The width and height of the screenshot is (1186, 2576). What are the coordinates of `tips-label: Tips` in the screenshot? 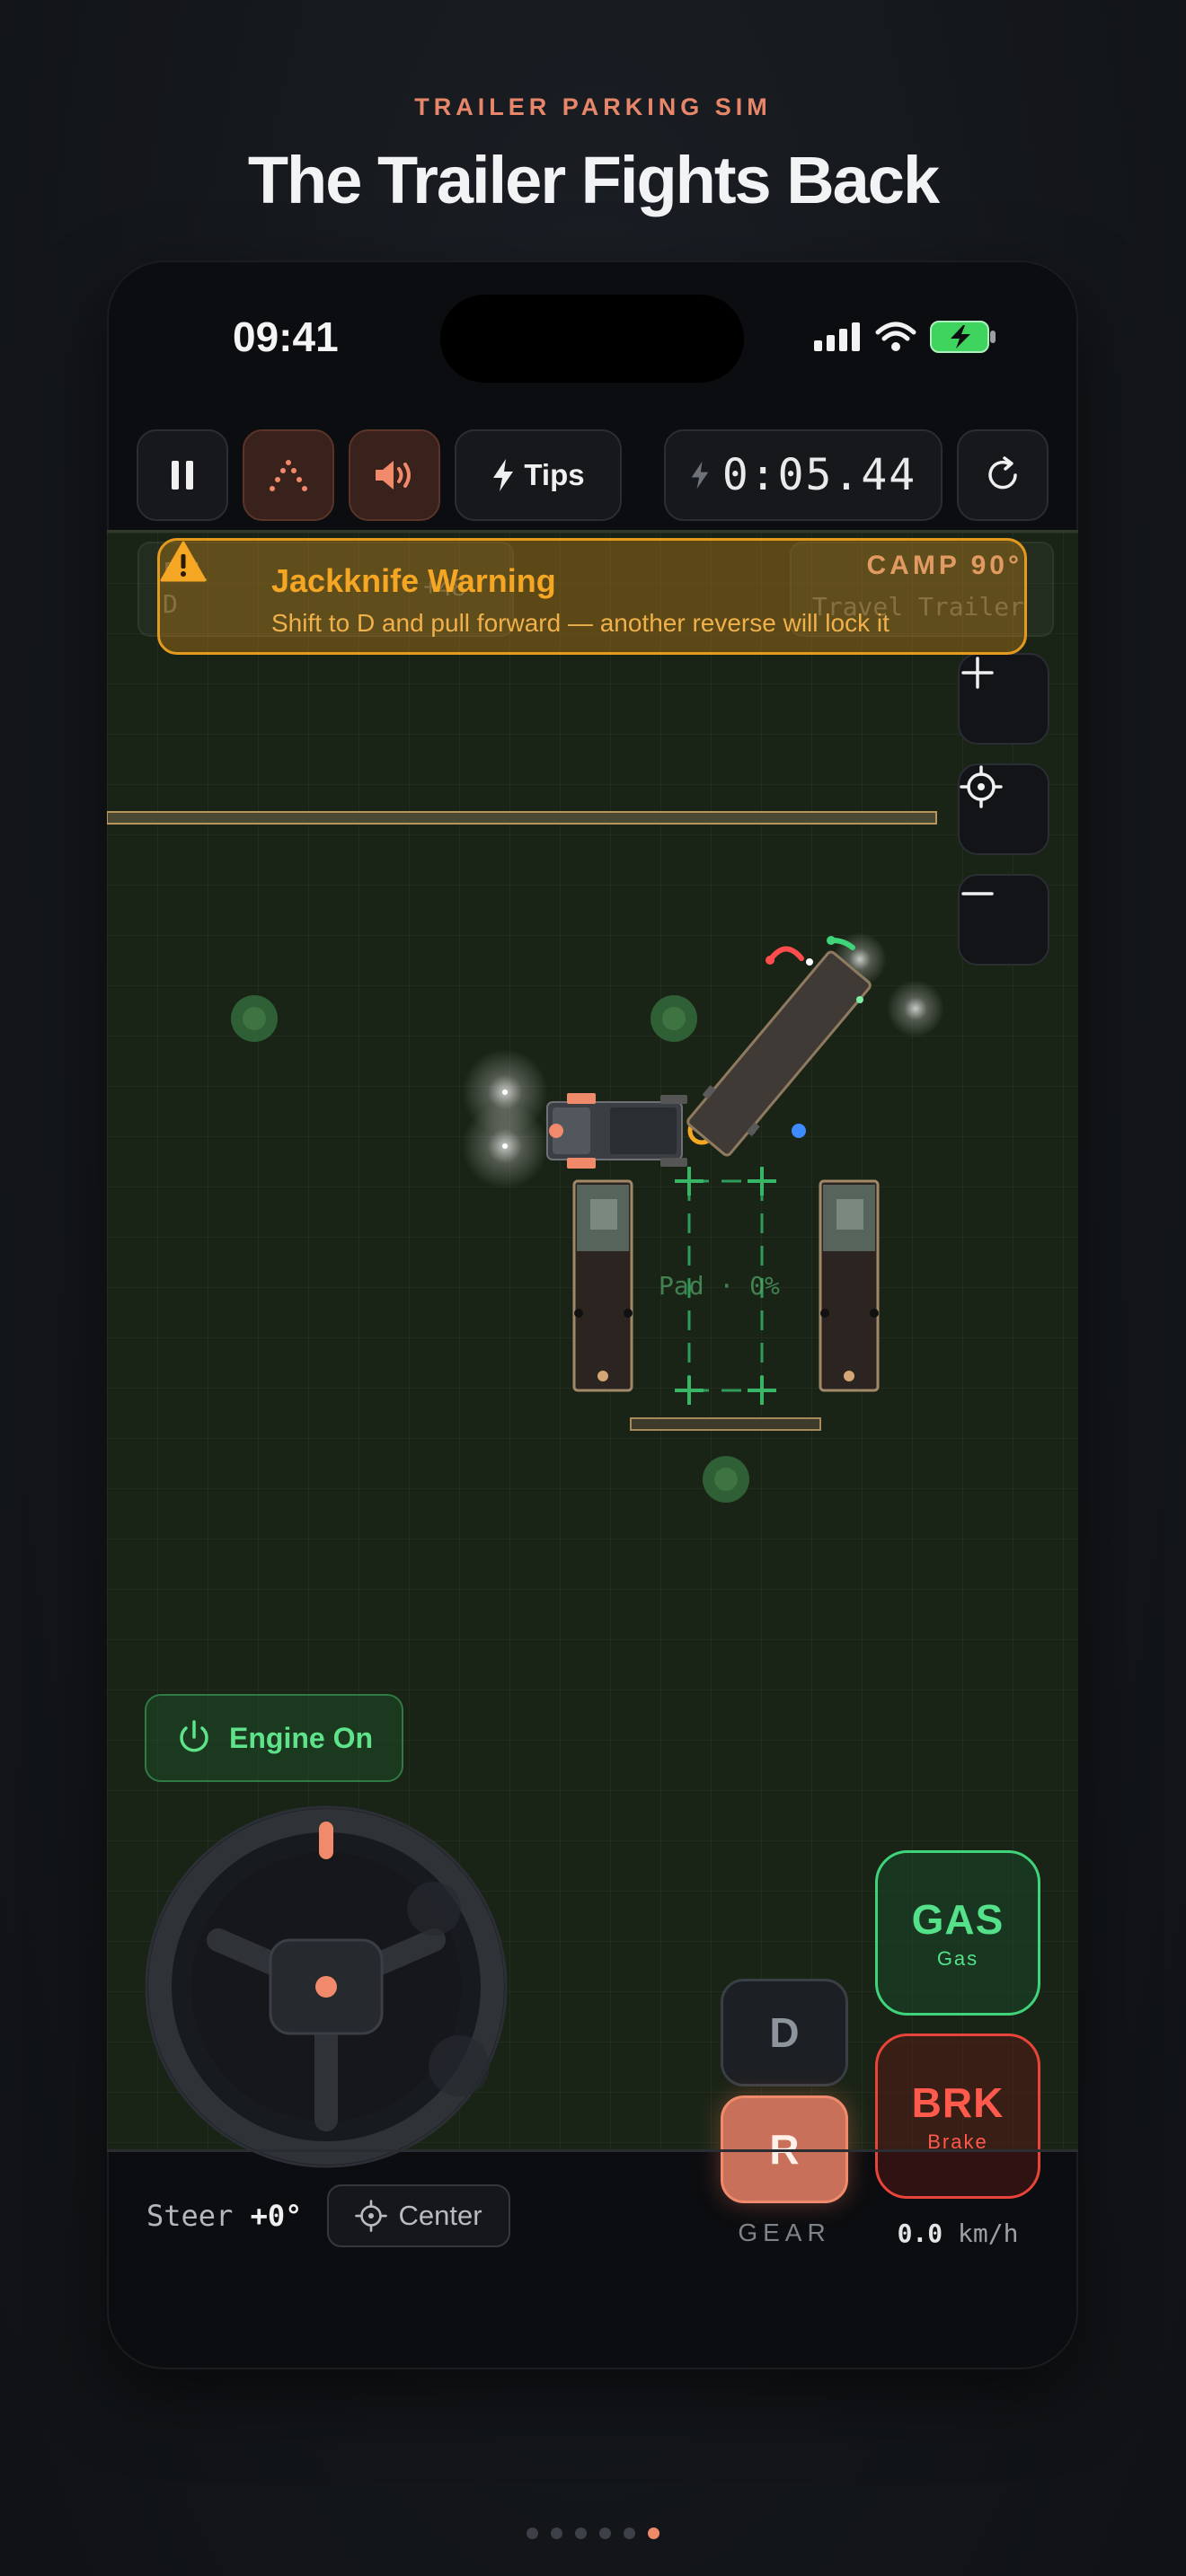 It's located at (554, 474).